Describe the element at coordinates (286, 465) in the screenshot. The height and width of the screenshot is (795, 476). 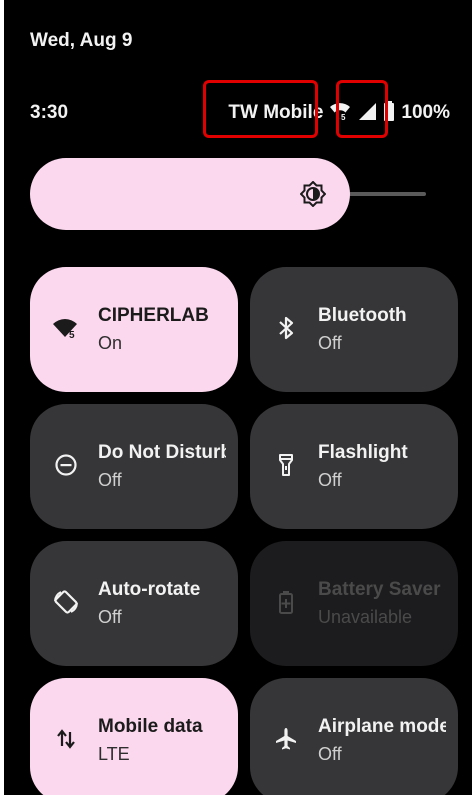
I see `flashlight-icon` at that location.